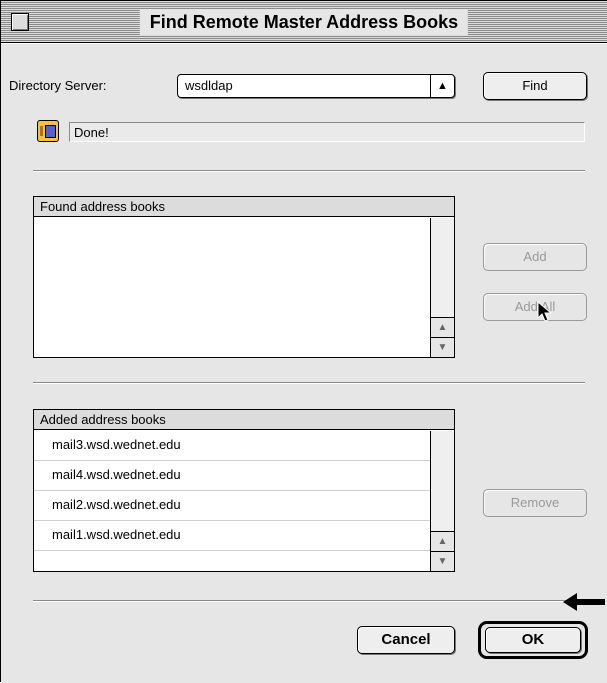  I want to click on title-bar: Find Remote Master Address Books, so click(304, 22).